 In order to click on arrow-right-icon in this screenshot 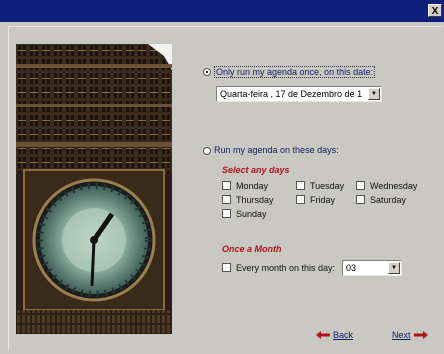, I will do `click(420, 335)`.